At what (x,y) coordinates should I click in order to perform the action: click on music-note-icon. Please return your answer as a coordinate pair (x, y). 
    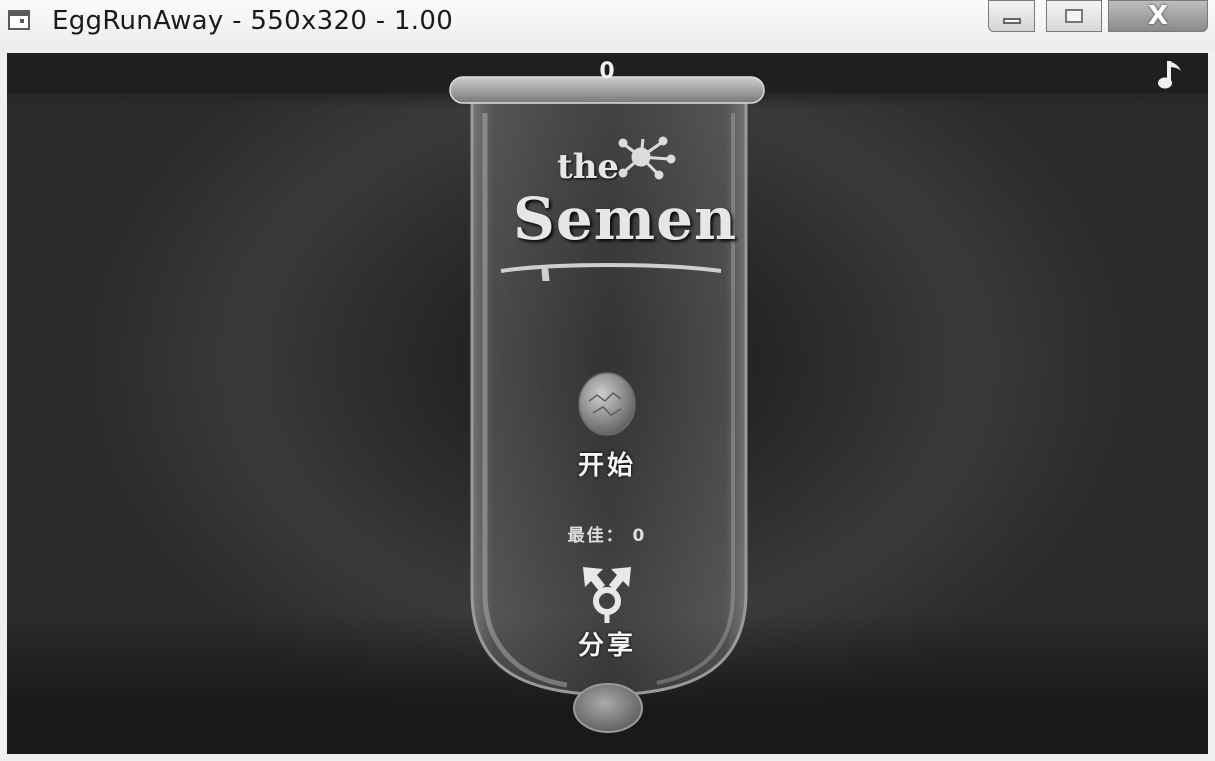
    Looking at the image, I should click on (1172, 74).